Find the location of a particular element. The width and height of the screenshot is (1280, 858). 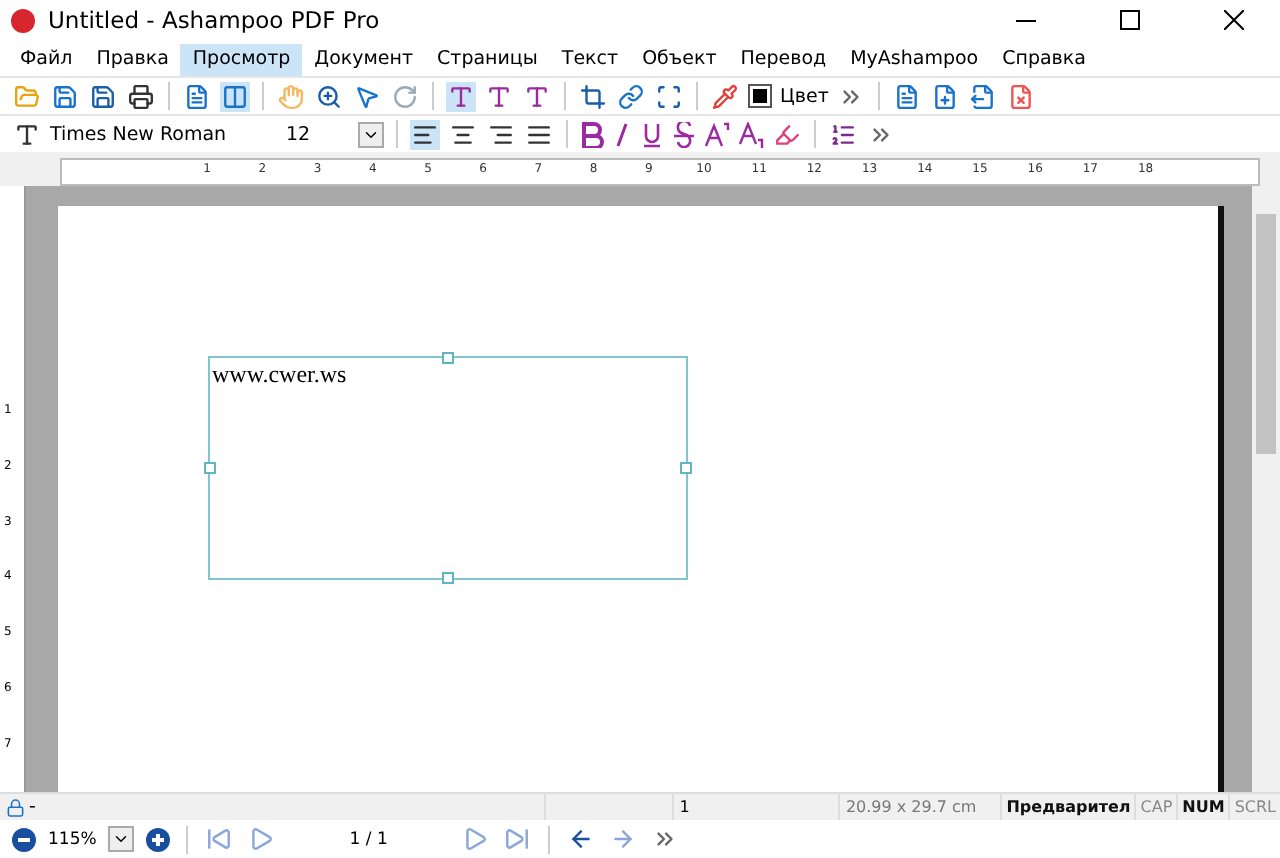

crop-icon is located at coordinates (593, 96).